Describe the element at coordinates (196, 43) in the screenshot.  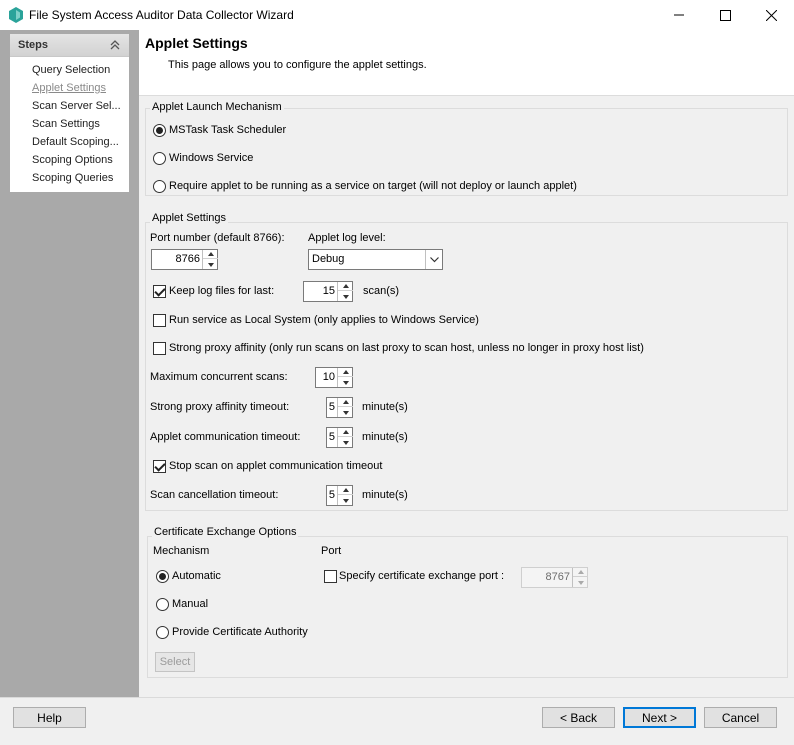
I see `page-title: Applet Settings` at that location.